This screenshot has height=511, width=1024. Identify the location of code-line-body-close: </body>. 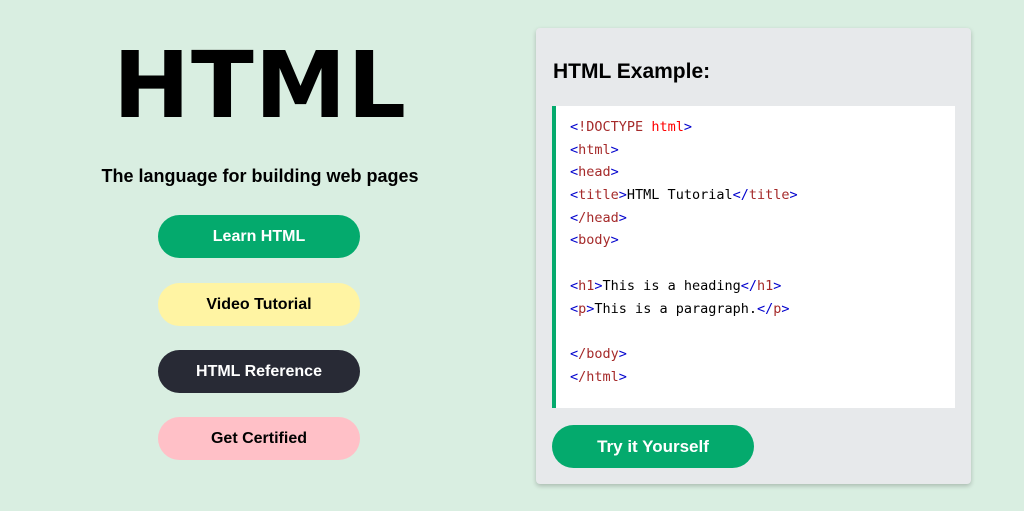
(598, 353).